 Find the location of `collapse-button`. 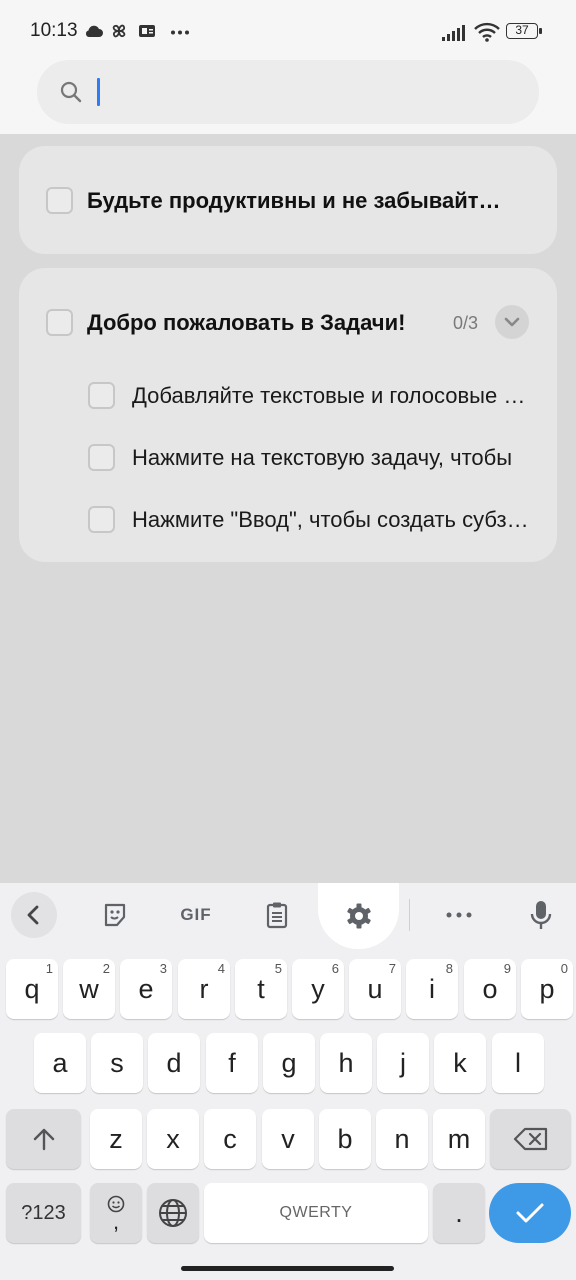

collapse-button is located at coordinates (512, 322).